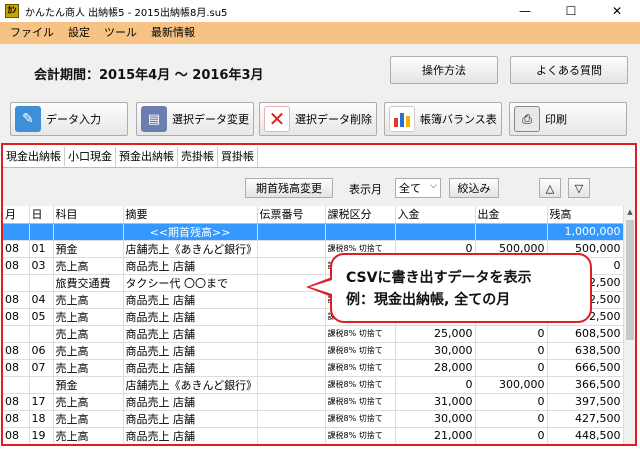 The height and width of the screenshot is (449, 640). I want to click on table-row: 08 06 売上高 商品売上 店舗 課税8% 切捨て 30,000 0 638,500, so click(313, 351).